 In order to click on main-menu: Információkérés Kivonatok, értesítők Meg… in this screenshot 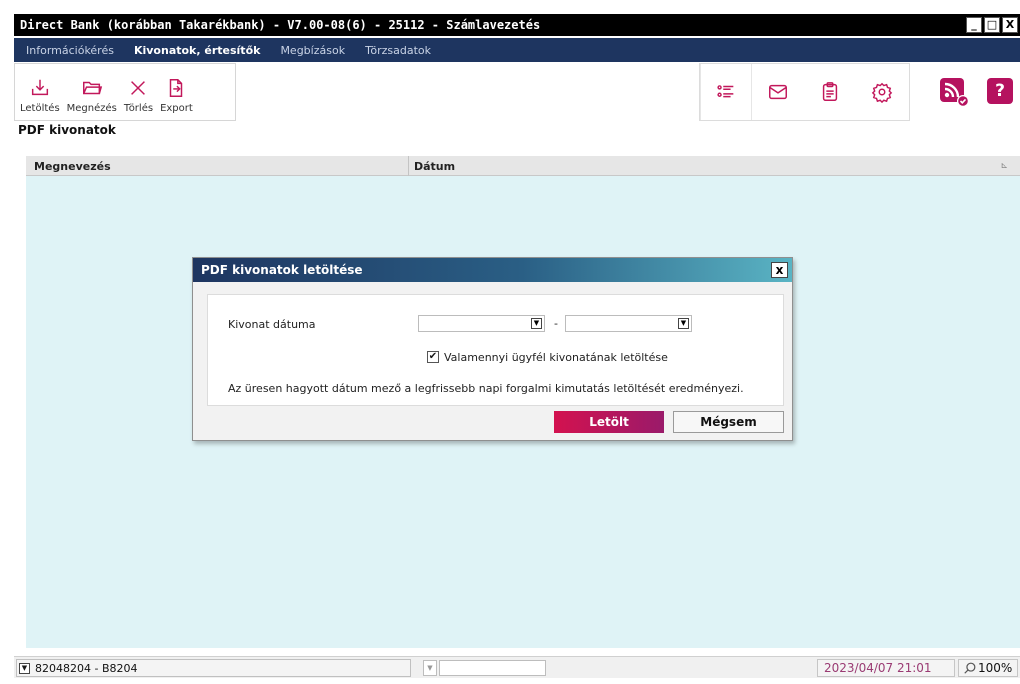, I will do `click(517, 50)`.